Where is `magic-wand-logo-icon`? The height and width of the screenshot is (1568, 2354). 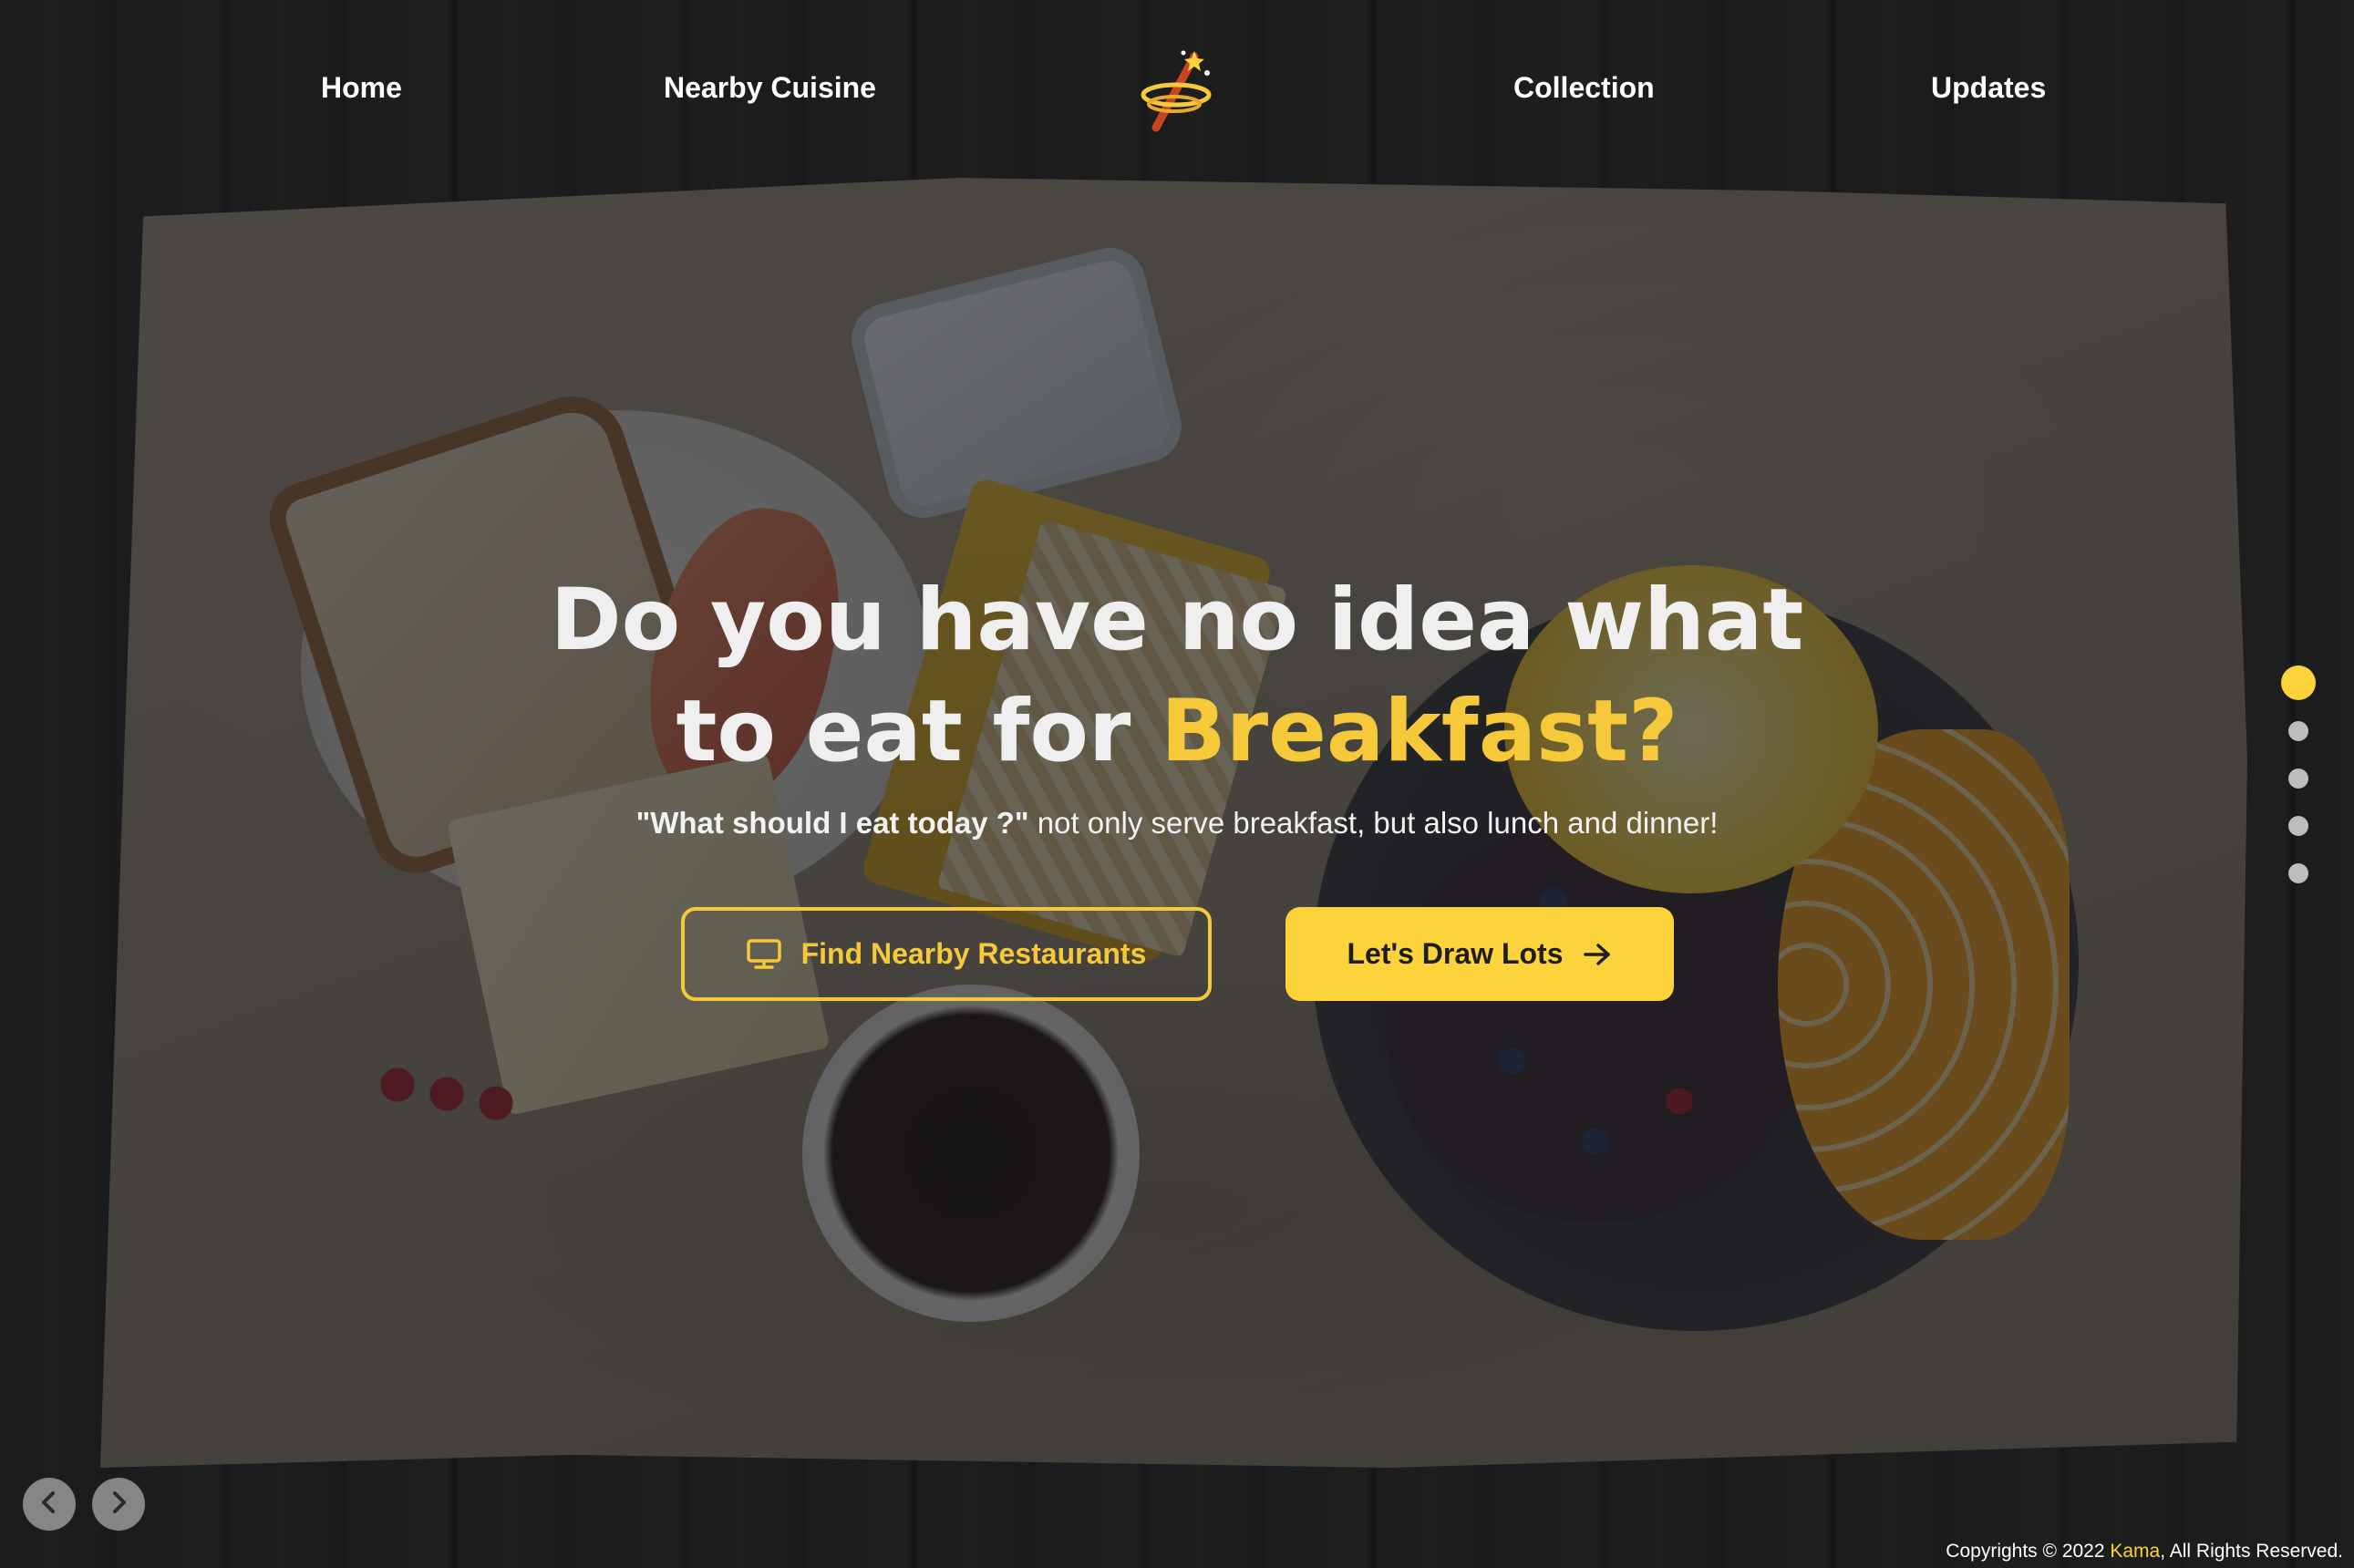
magic-wand-logo-icon is located at coordinates (1176, 91).